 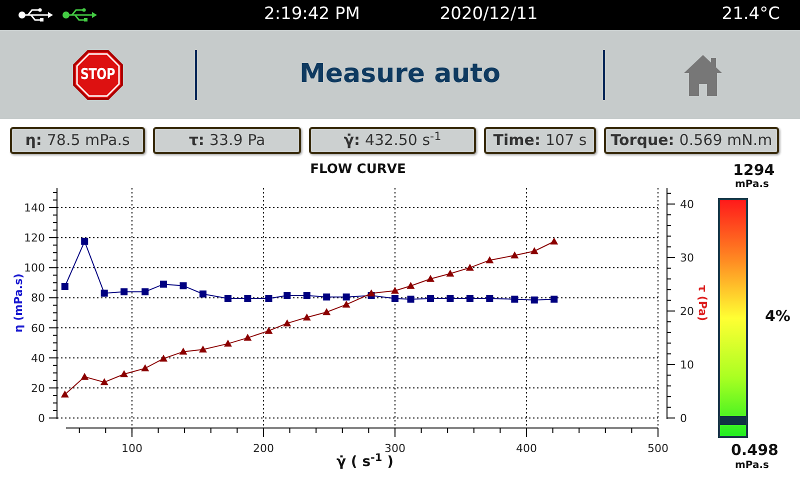 What do you see at coordinates (400, 74) in the screenshot?
I see `screen-title: Measure auto` at bounding box center [400, 74].